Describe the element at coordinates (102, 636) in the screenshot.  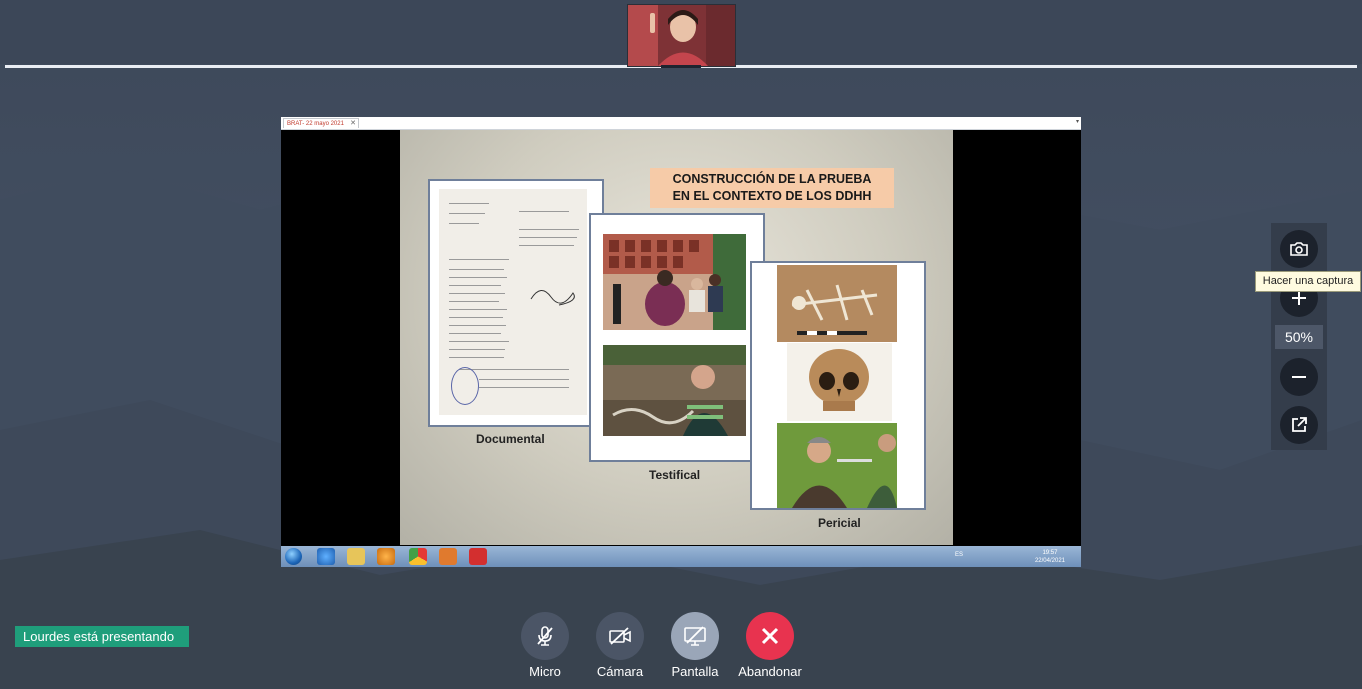
I see `presenter-status-badge: Lourdes está presentando` at that location.